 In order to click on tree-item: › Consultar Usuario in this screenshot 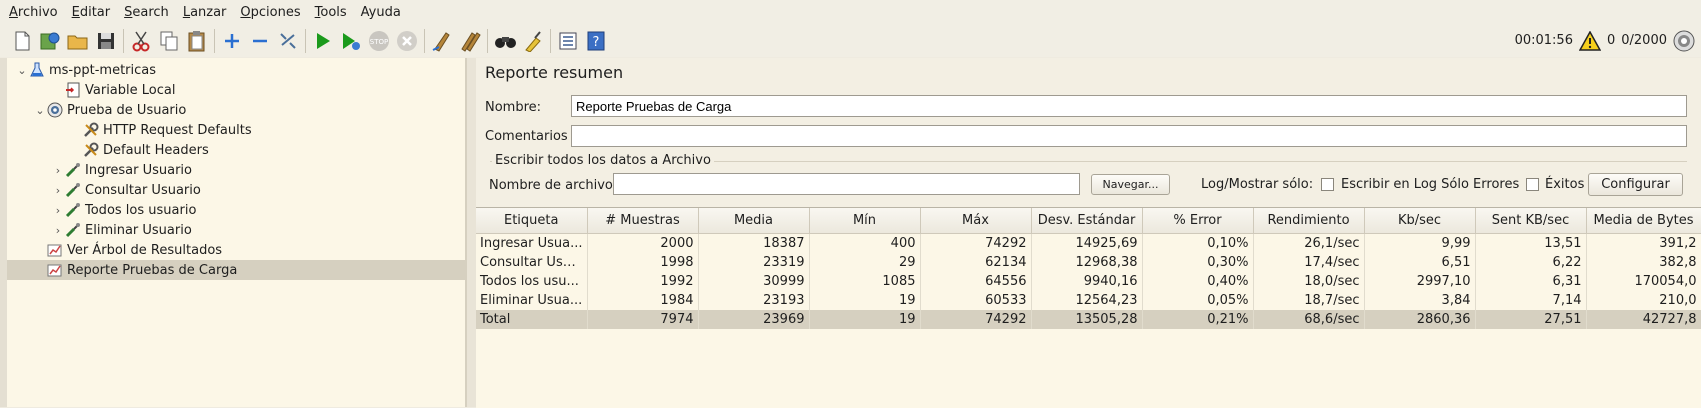, I will do `click(236, 190)`.